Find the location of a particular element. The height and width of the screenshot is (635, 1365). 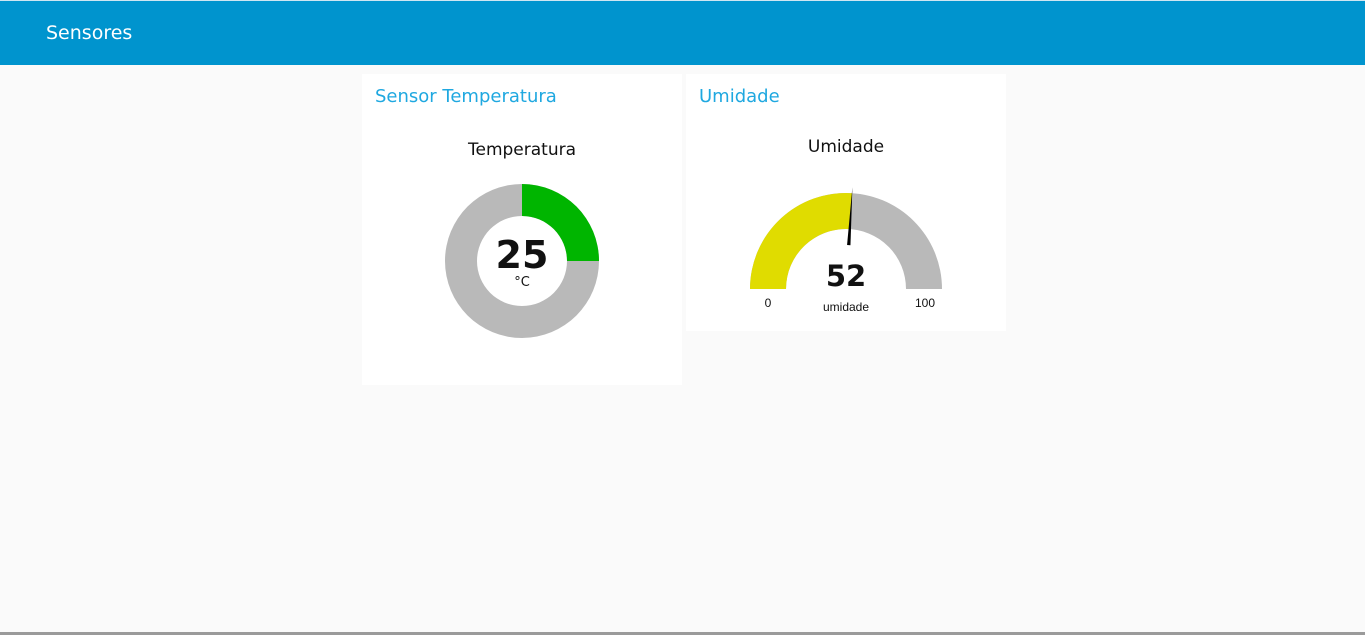

humidity-min-label: 0 is located at coordinates (768, 303).